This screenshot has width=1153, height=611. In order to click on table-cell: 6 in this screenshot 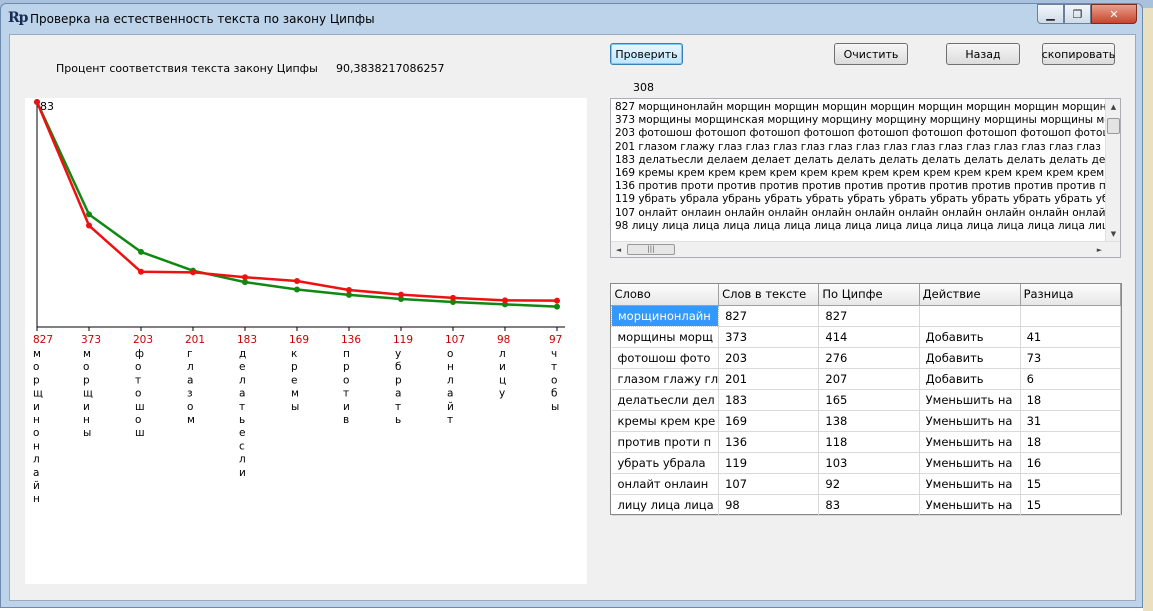, I will do `click(1071, 379)`.